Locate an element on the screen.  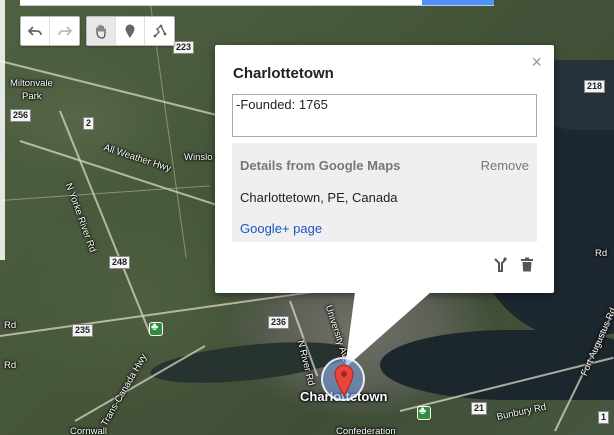
details-heading: Details from Google Maps is located at coordinates (320, 165).